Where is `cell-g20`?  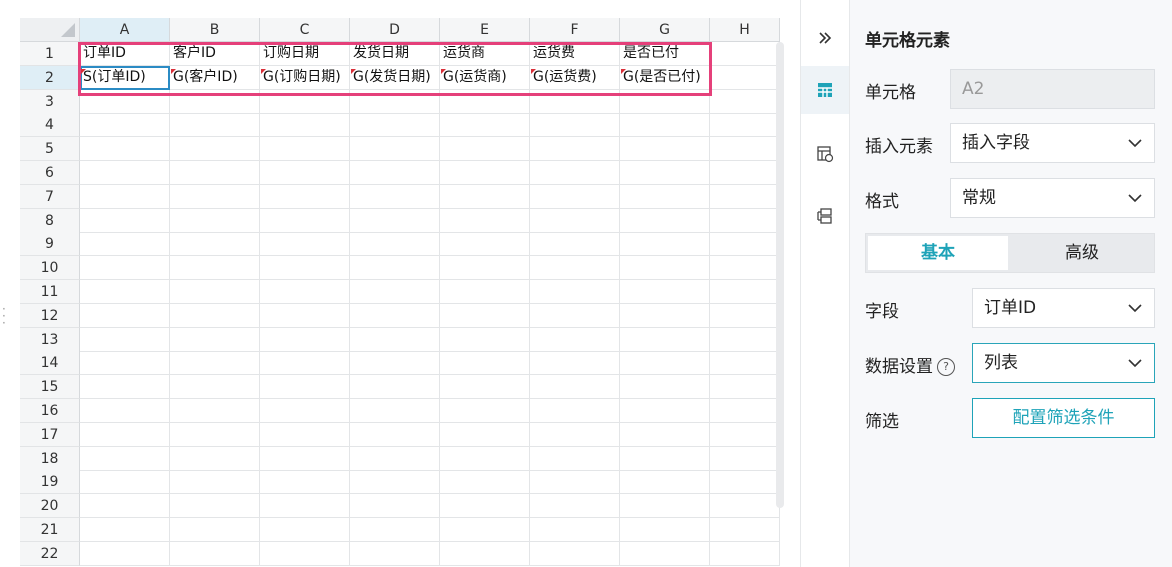 cell-g20 is located at coordinates (665, 506).